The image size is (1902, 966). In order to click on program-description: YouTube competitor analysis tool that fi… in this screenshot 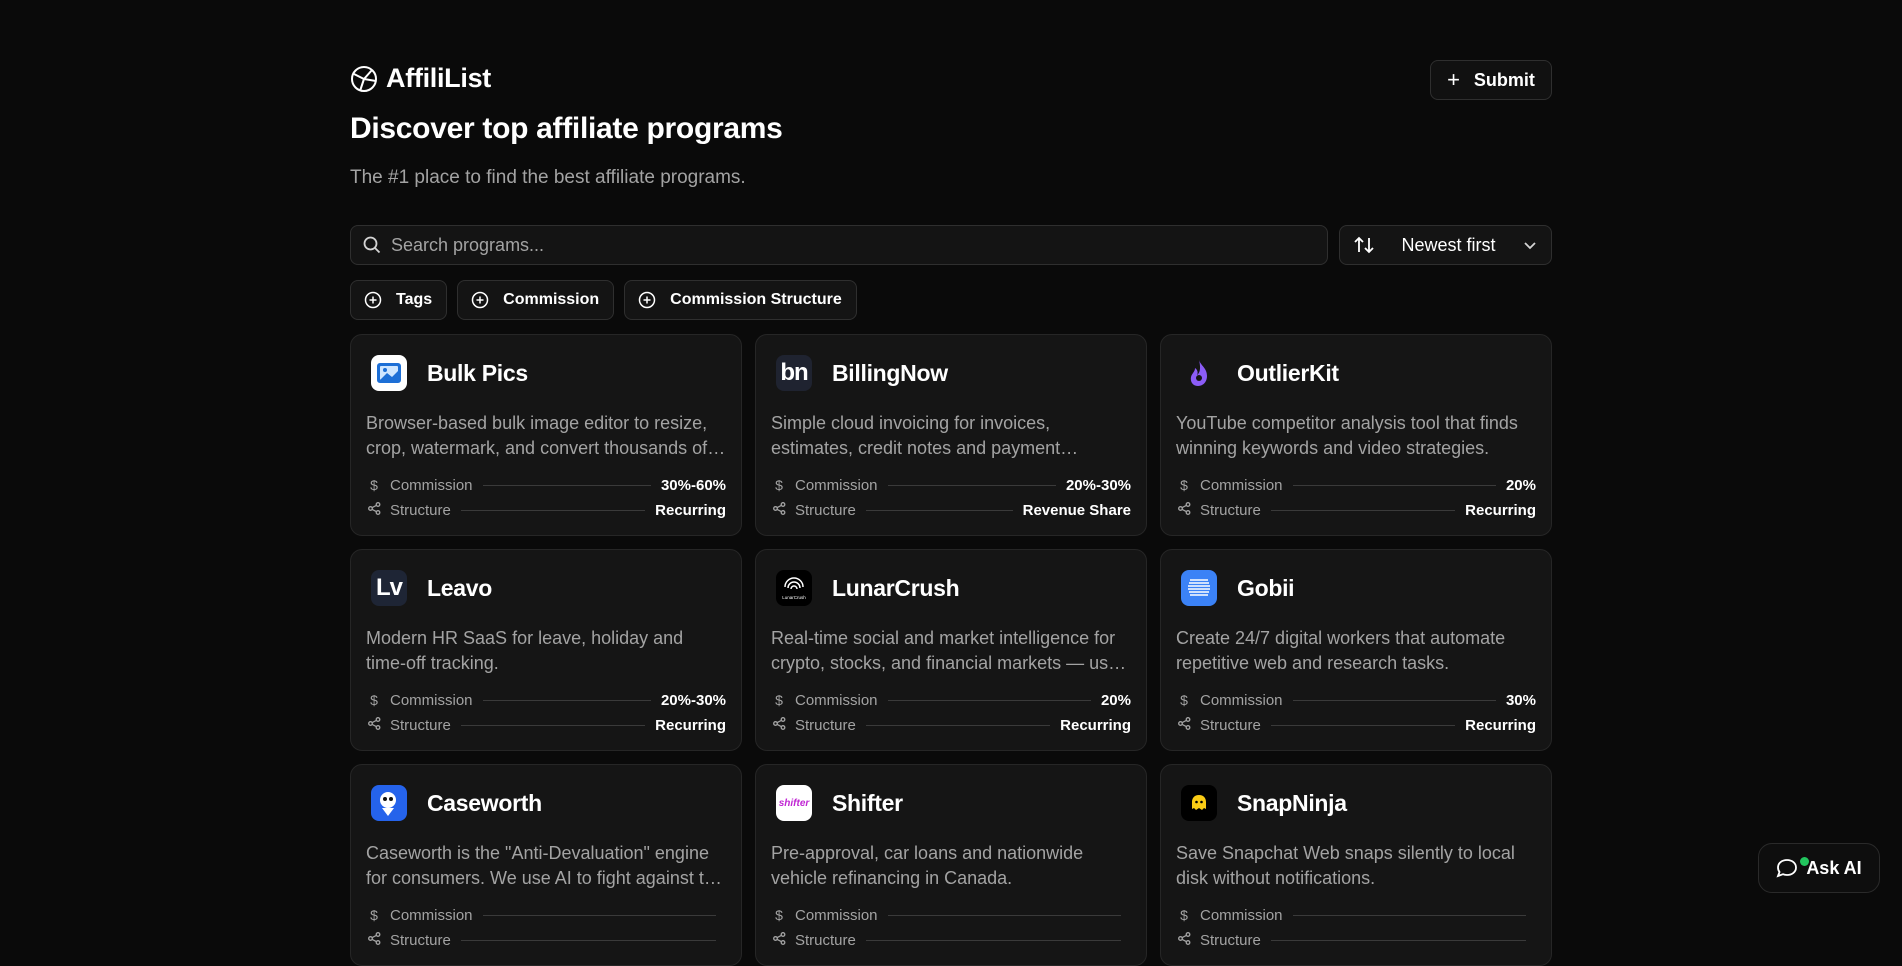, I will do `click(1347, 435)`.